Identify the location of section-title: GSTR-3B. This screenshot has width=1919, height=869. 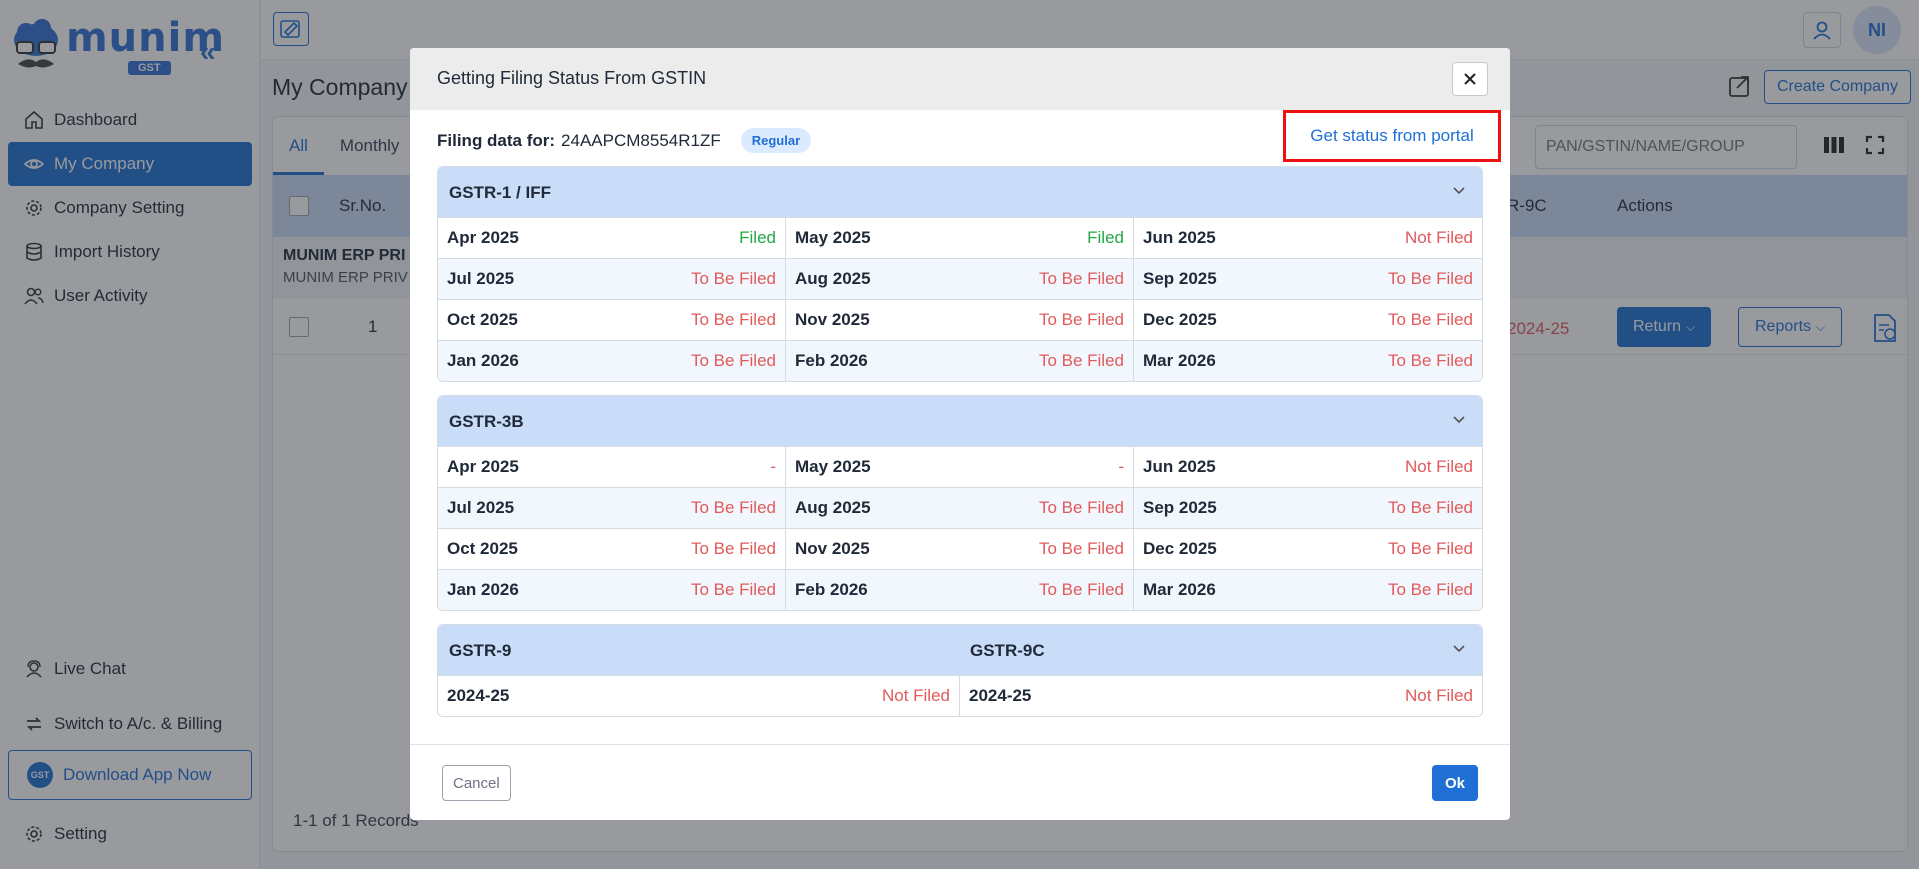
(486, 421).